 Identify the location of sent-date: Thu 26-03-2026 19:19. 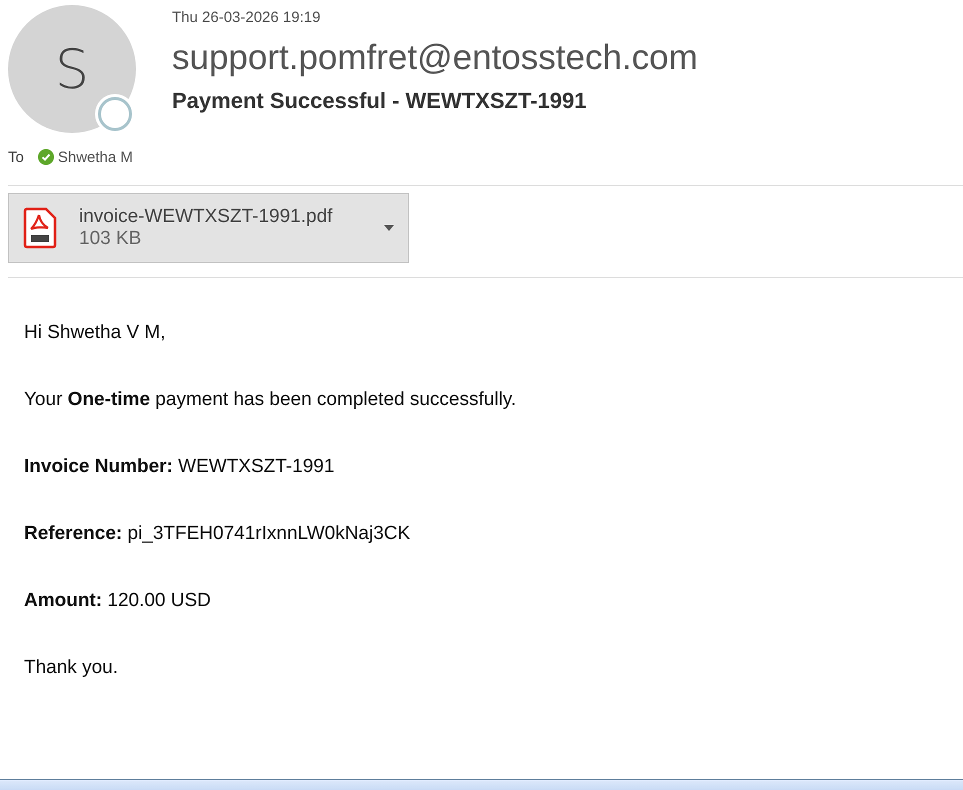
(247, 17).